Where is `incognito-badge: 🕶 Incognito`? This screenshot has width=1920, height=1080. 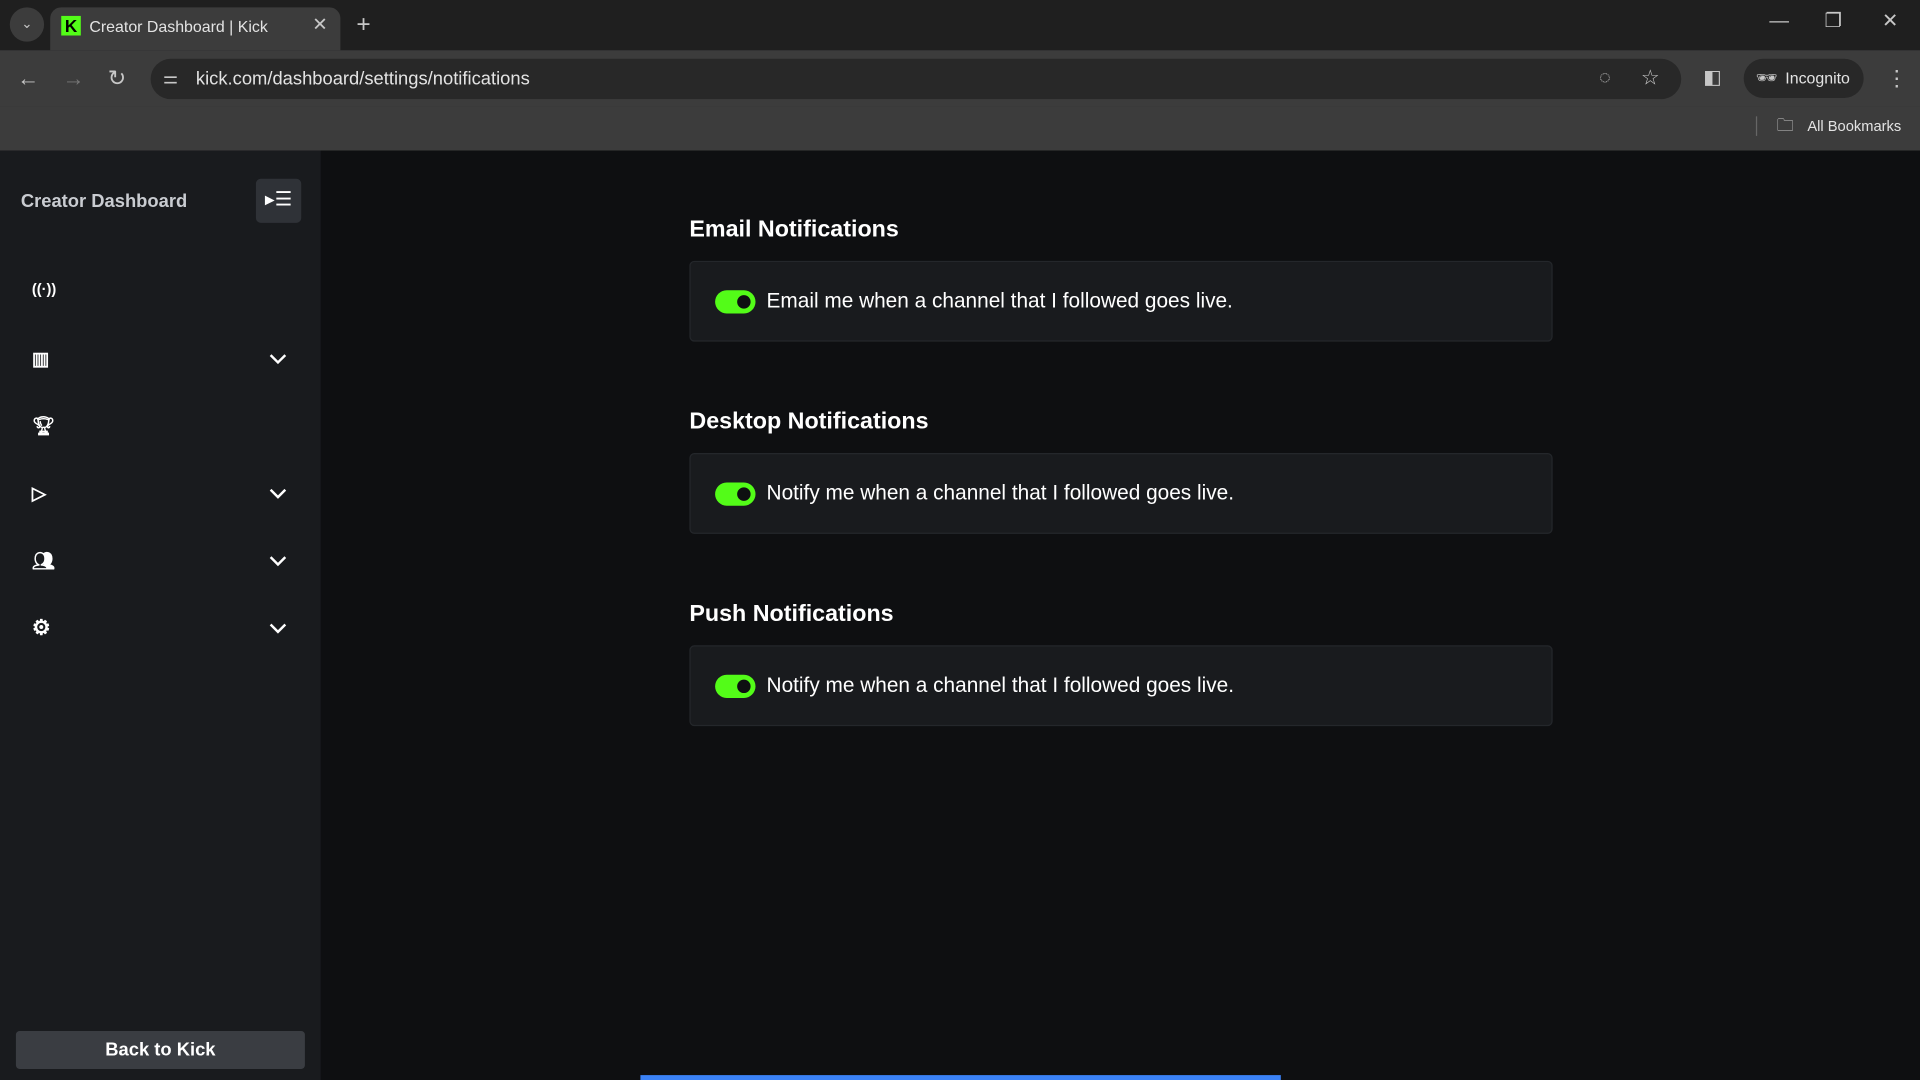 incognito-badge: 🕶 Incognito is located at coordinates (1803, 78).